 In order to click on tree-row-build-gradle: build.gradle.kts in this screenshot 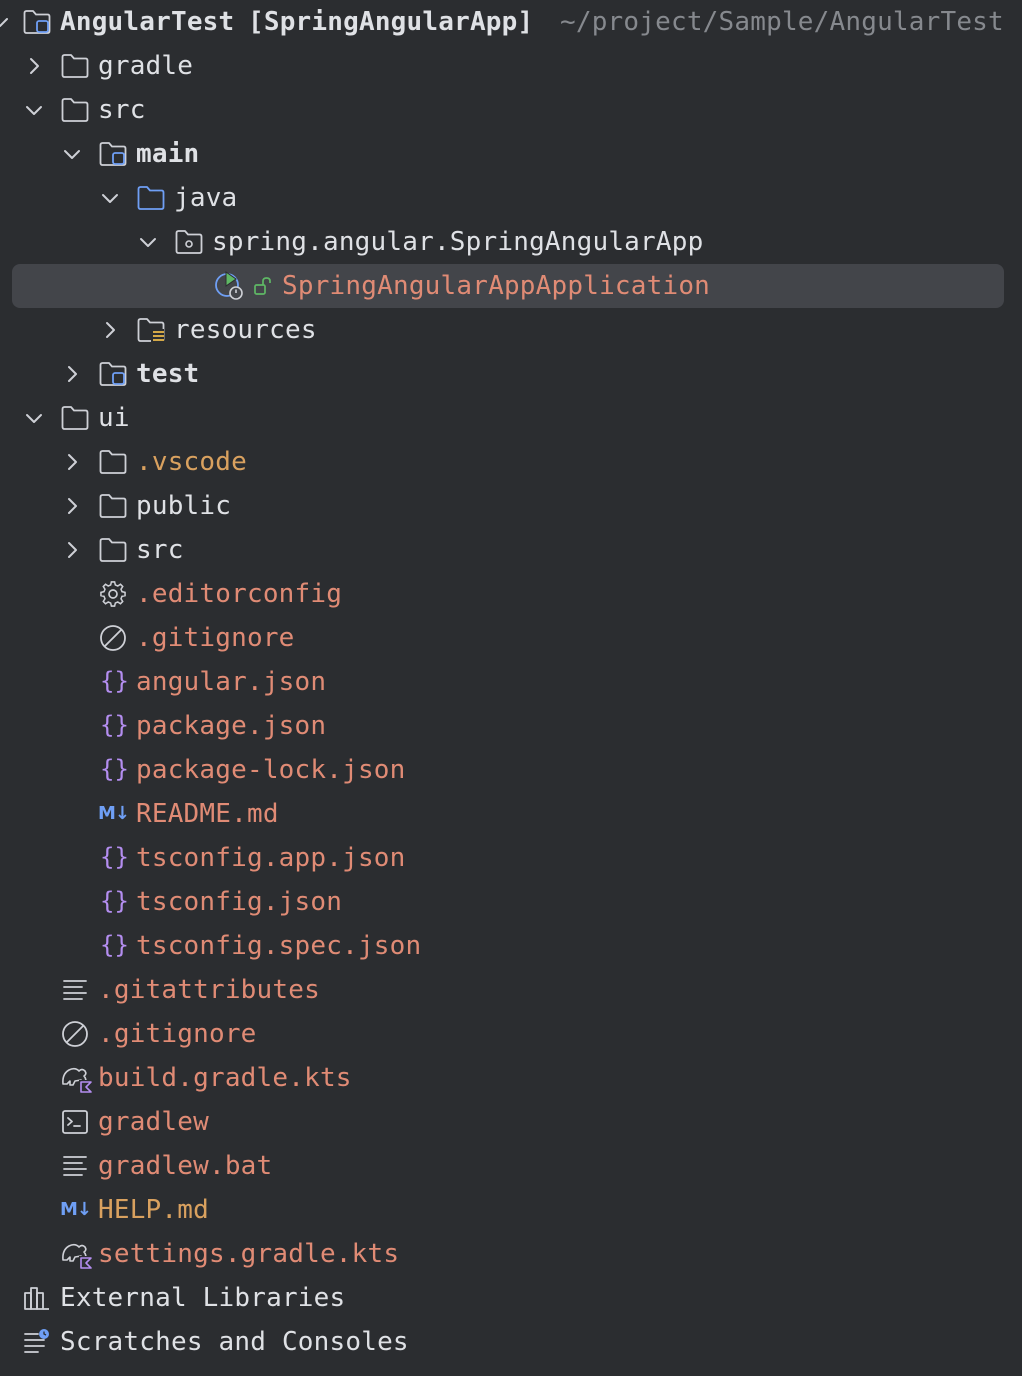, I will do `click(511, 1078)`.